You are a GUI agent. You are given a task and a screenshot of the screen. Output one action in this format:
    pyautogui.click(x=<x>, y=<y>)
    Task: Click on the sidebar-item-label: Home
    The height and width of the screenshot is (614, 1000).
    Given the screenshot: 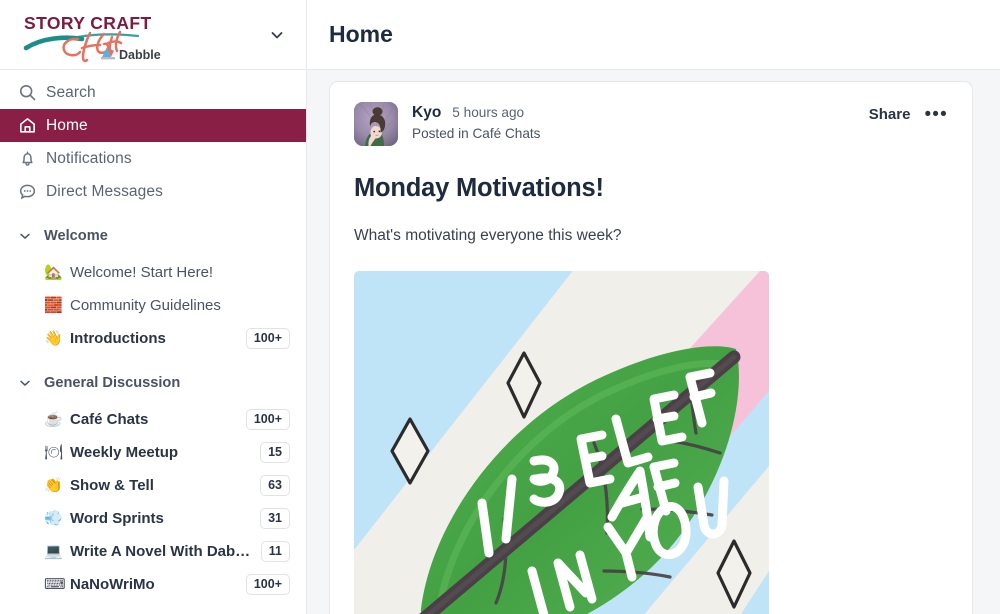 What is the action you would take?
    pyautogui.click(x=67, y=125)
    